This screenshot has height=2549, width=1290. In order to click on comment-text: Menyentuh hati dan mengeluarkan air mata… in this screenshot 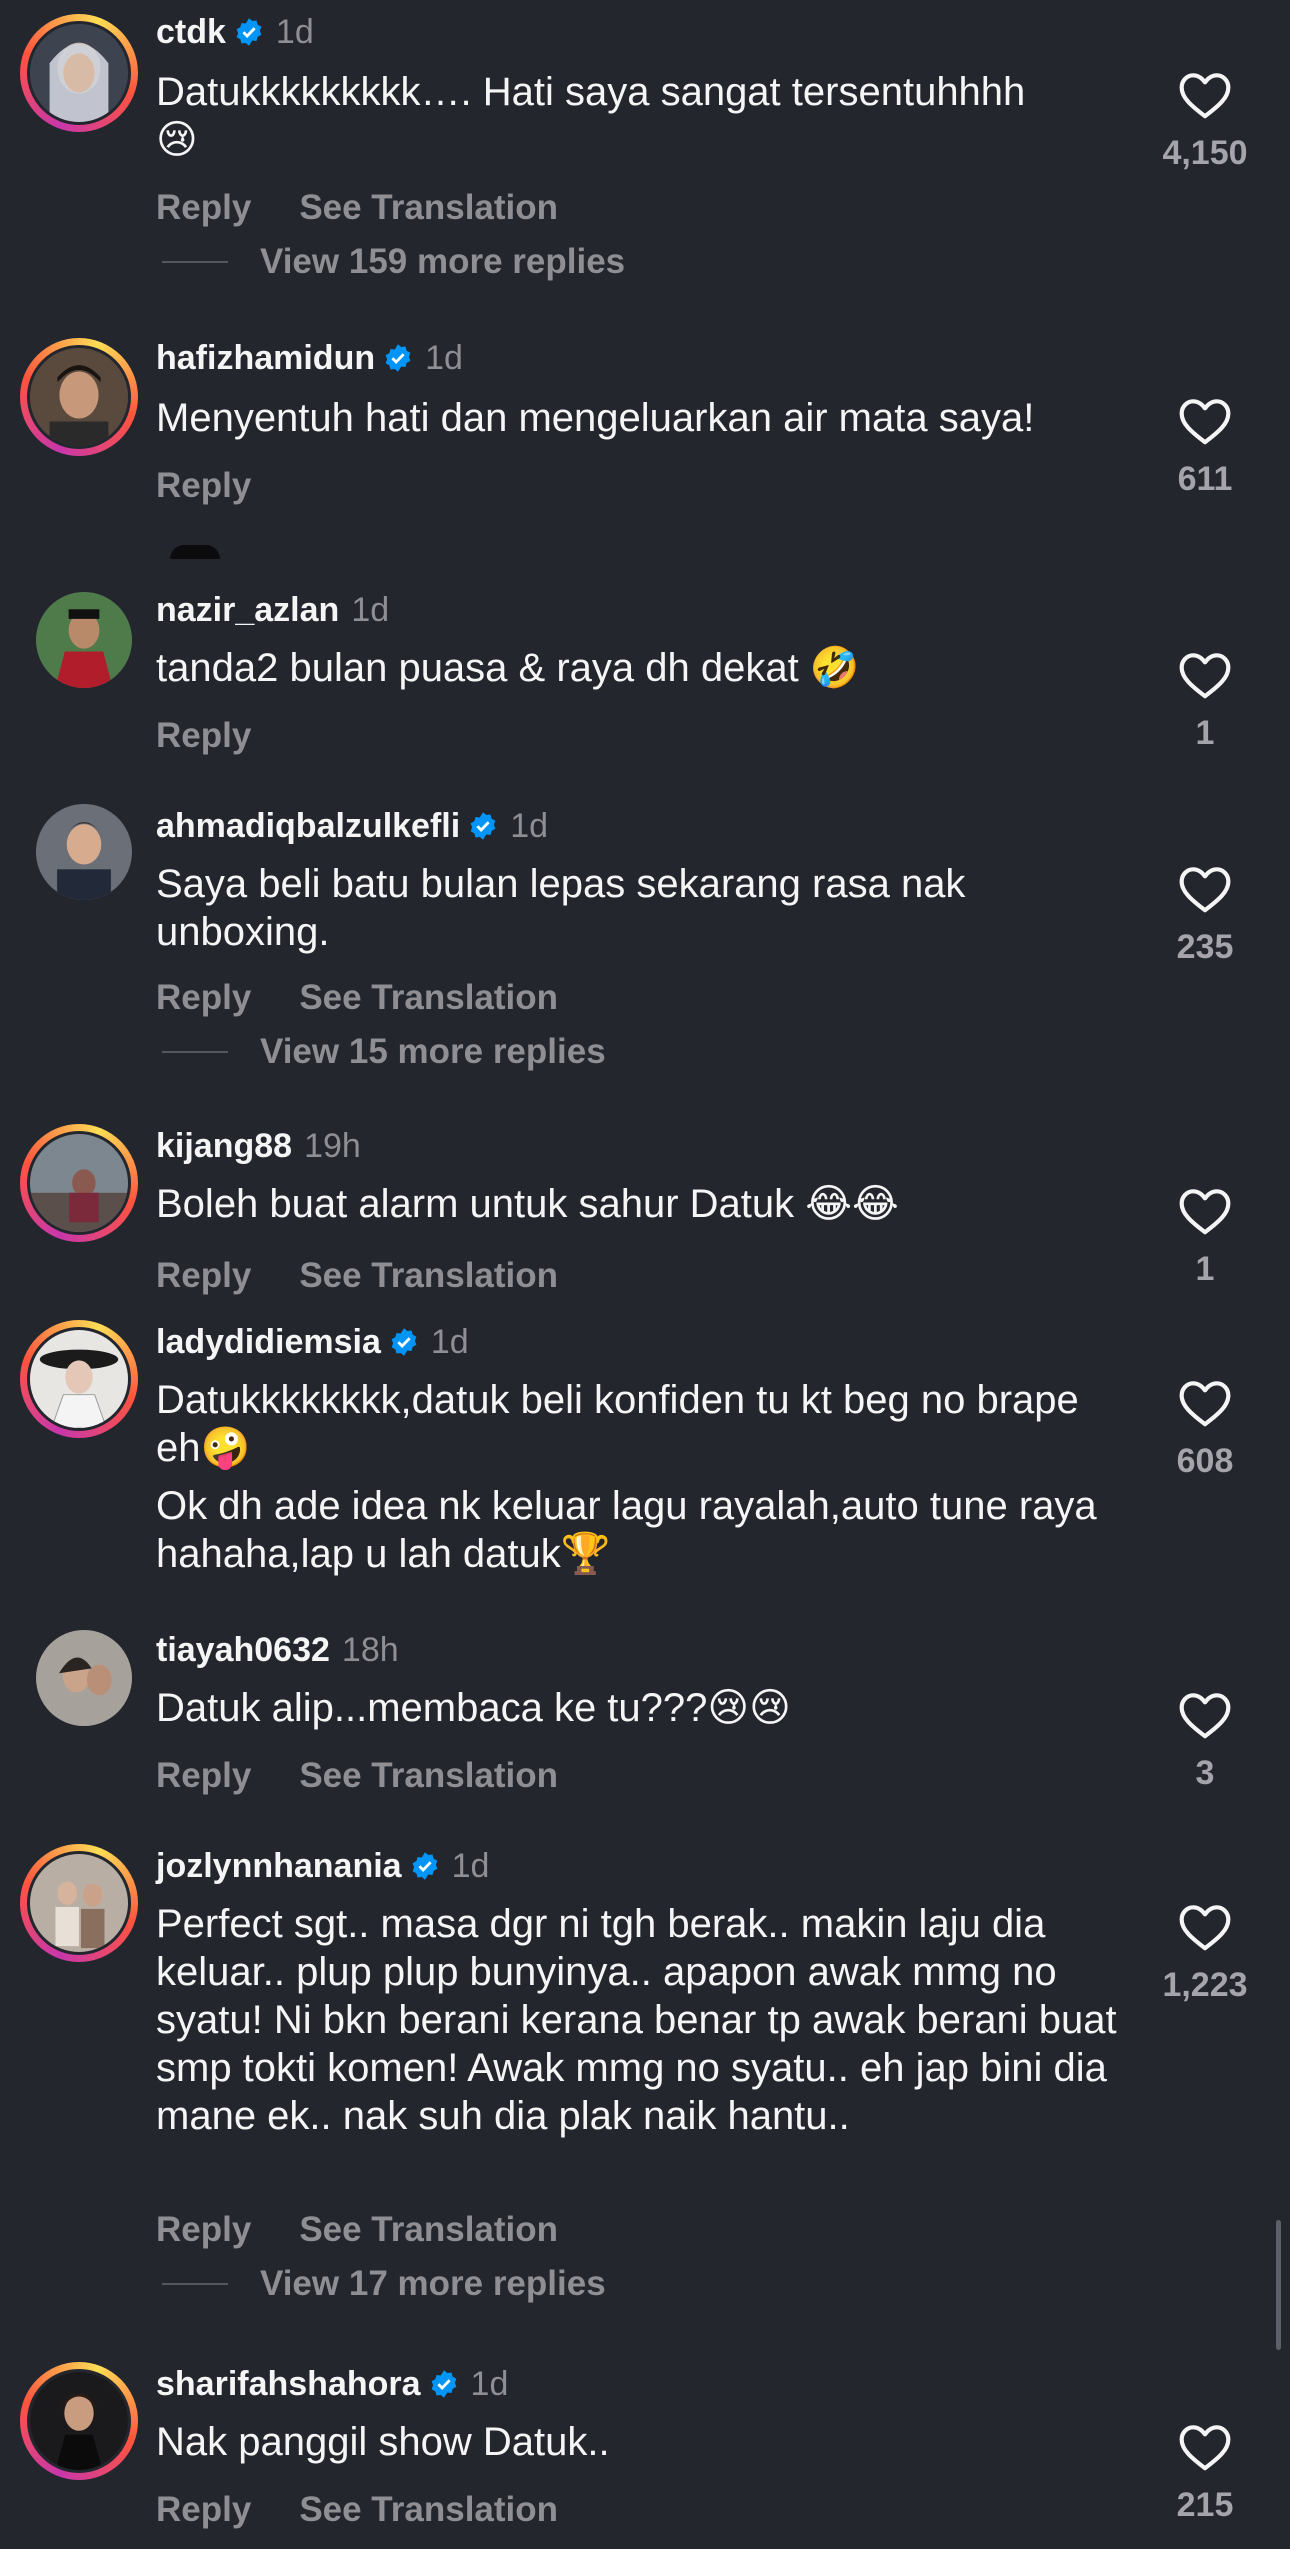, I will do `click(595, 418)`.